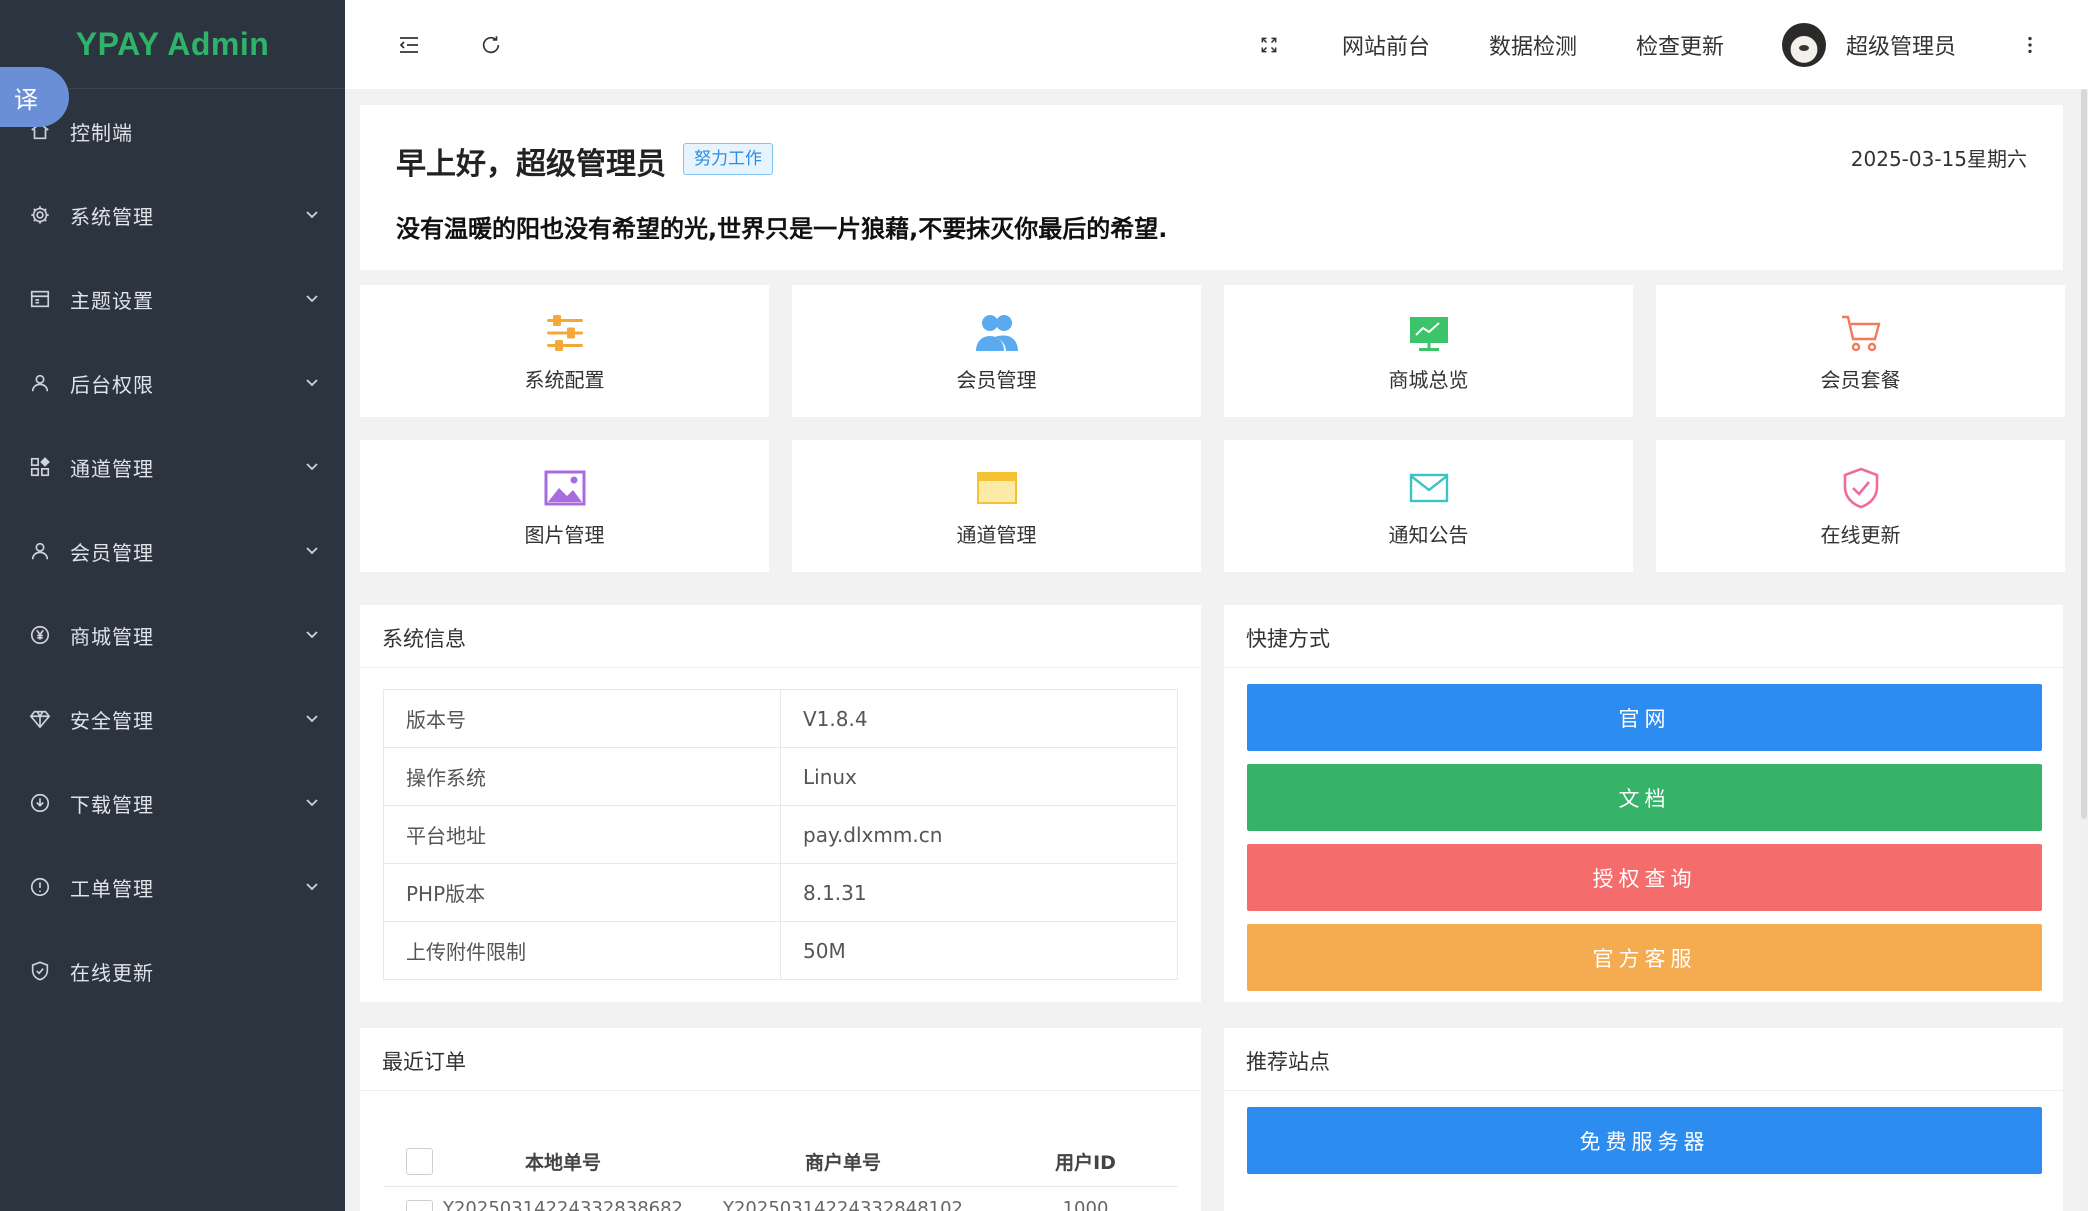  I want to click on sidebar-item-label: 下载管理, so click(112, 804).